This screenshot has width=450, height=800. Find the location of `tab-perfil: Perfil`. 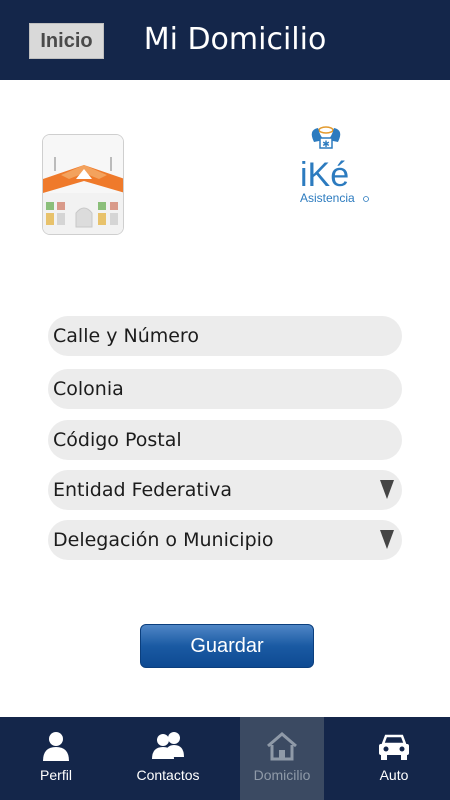

tab-perfil: Perfil is located at coordinates (56, 758).